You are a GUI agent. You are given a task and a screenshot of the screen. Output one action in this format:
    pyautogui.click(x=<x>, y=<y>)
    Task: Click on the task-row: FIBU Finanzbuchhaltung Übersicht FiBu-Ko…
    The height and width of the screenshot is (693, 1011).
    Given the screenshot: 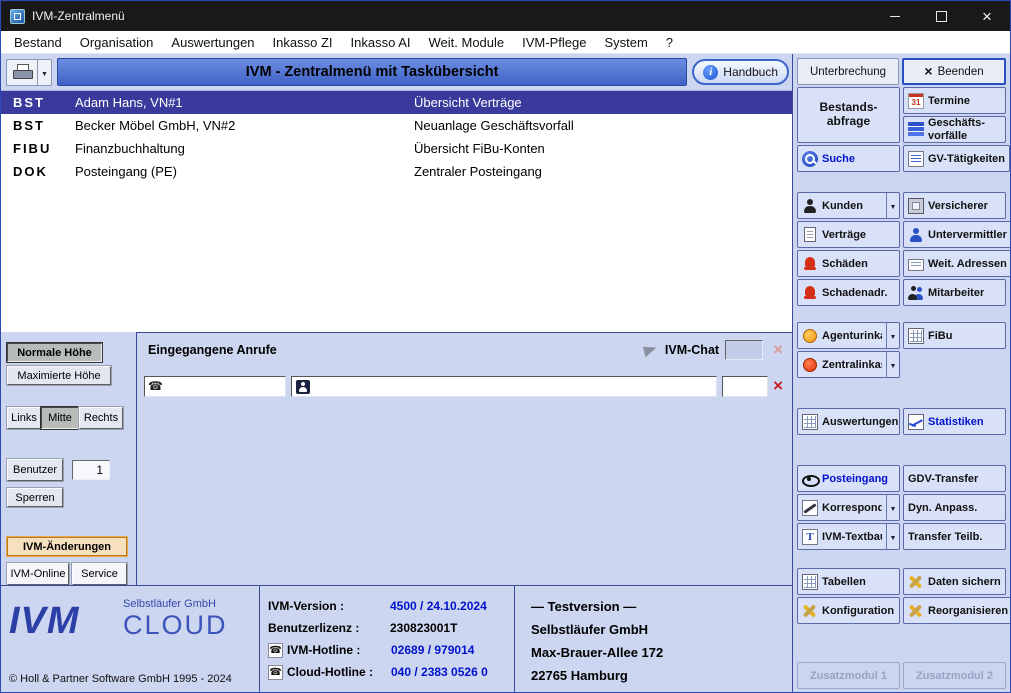 What is the action you would take?
    pyautogui.click(x=396, y=148)
    